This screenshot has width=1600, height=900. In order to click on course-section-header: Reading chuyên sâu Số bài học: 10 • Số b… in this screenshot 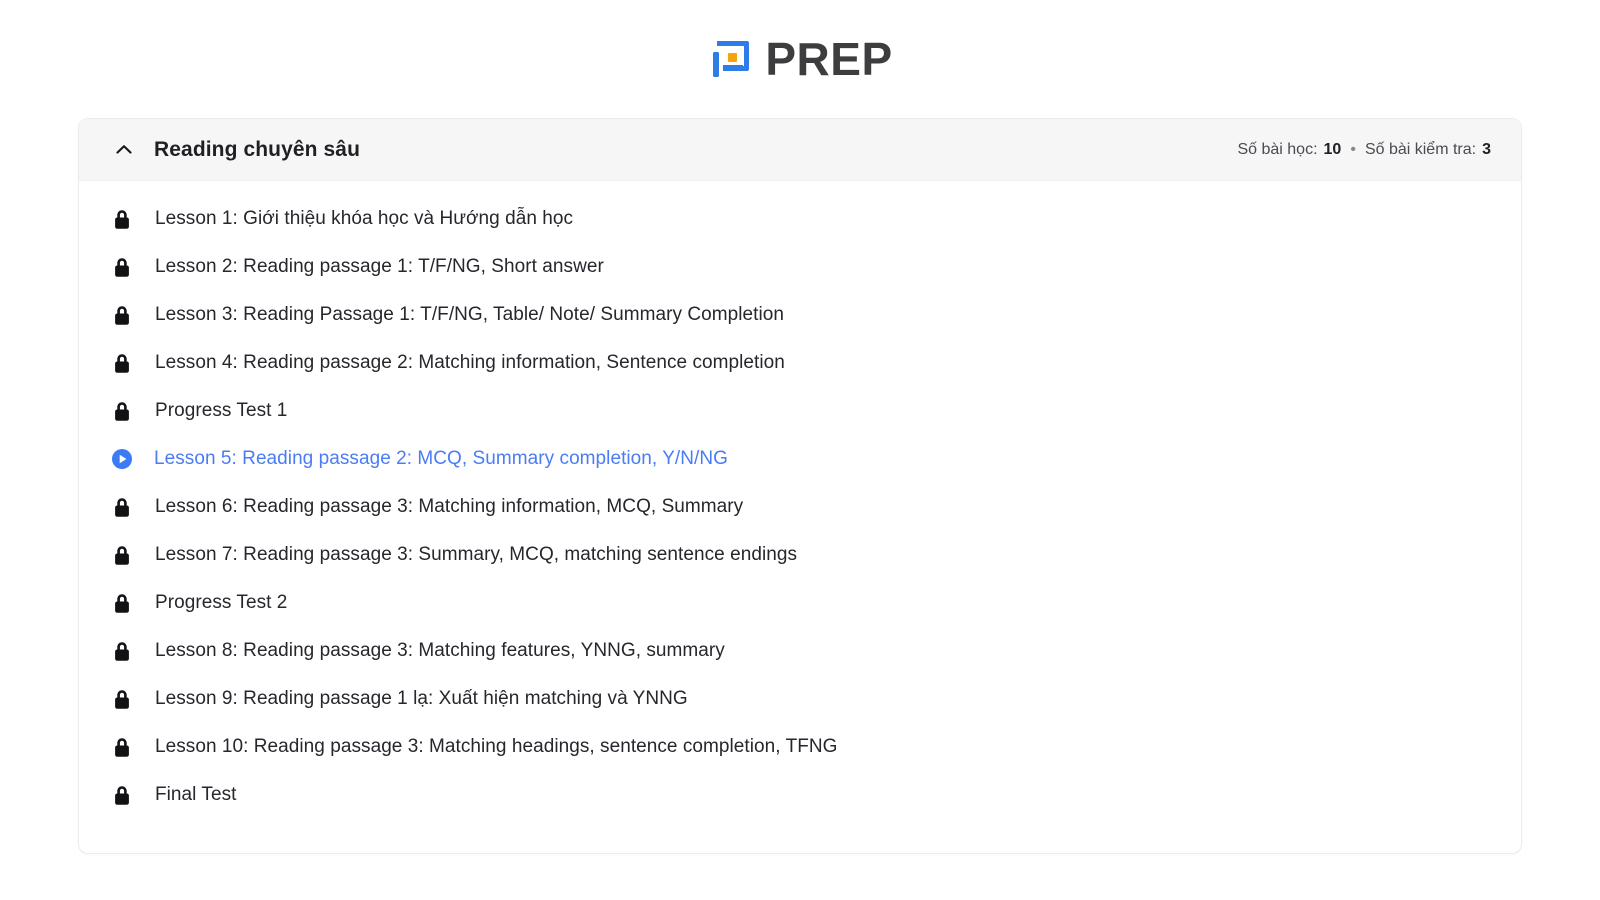, I will do `click(800, 150)`.